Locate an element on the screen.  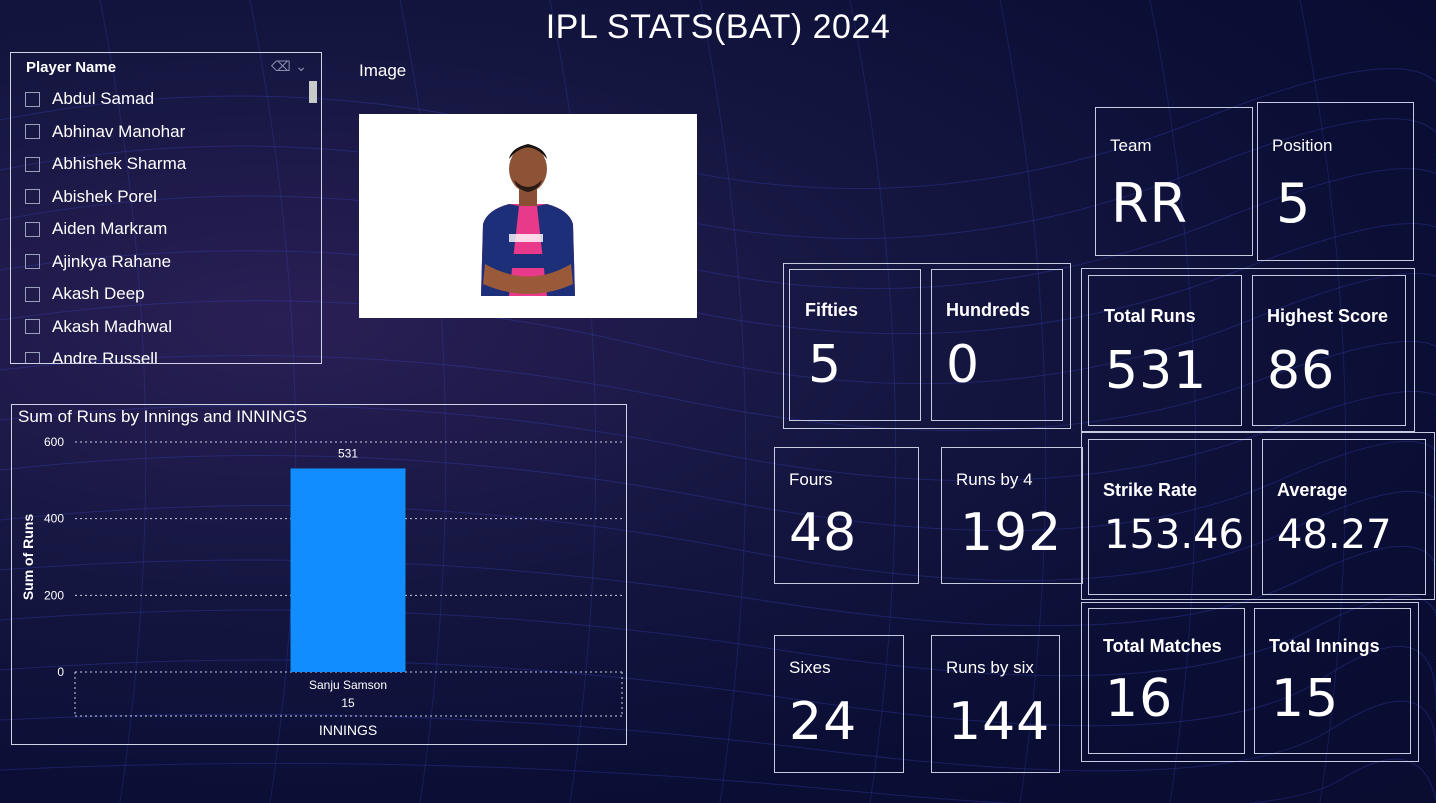
total-matches-value: 16 is located at coordinates (1139, 699).